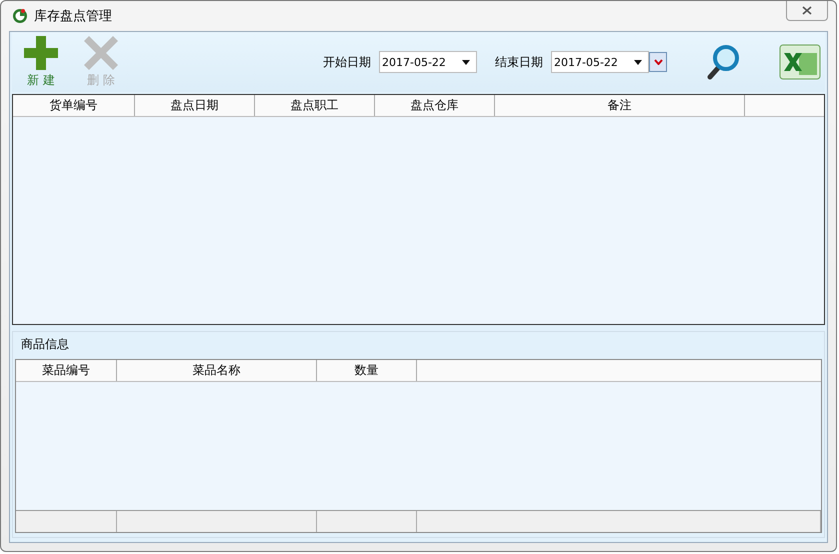 Image resolution: width=839 pixels, height=554 pixels. Describe the element at coordinates (20, 16) in the screenshot. I see `app-icon` at that location.